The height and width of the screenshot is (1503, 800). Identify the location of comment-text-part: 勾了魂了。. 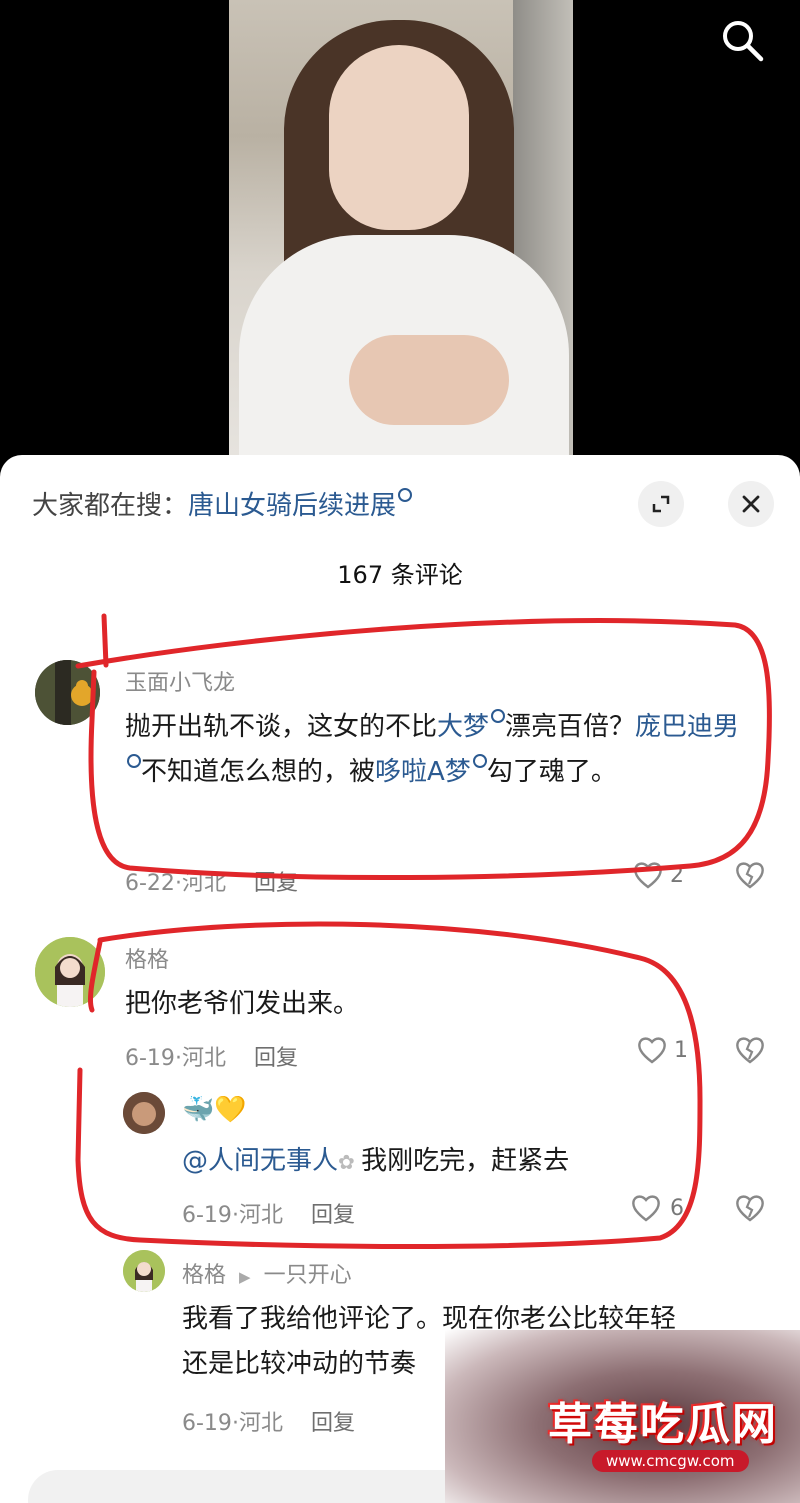
(551, 772).